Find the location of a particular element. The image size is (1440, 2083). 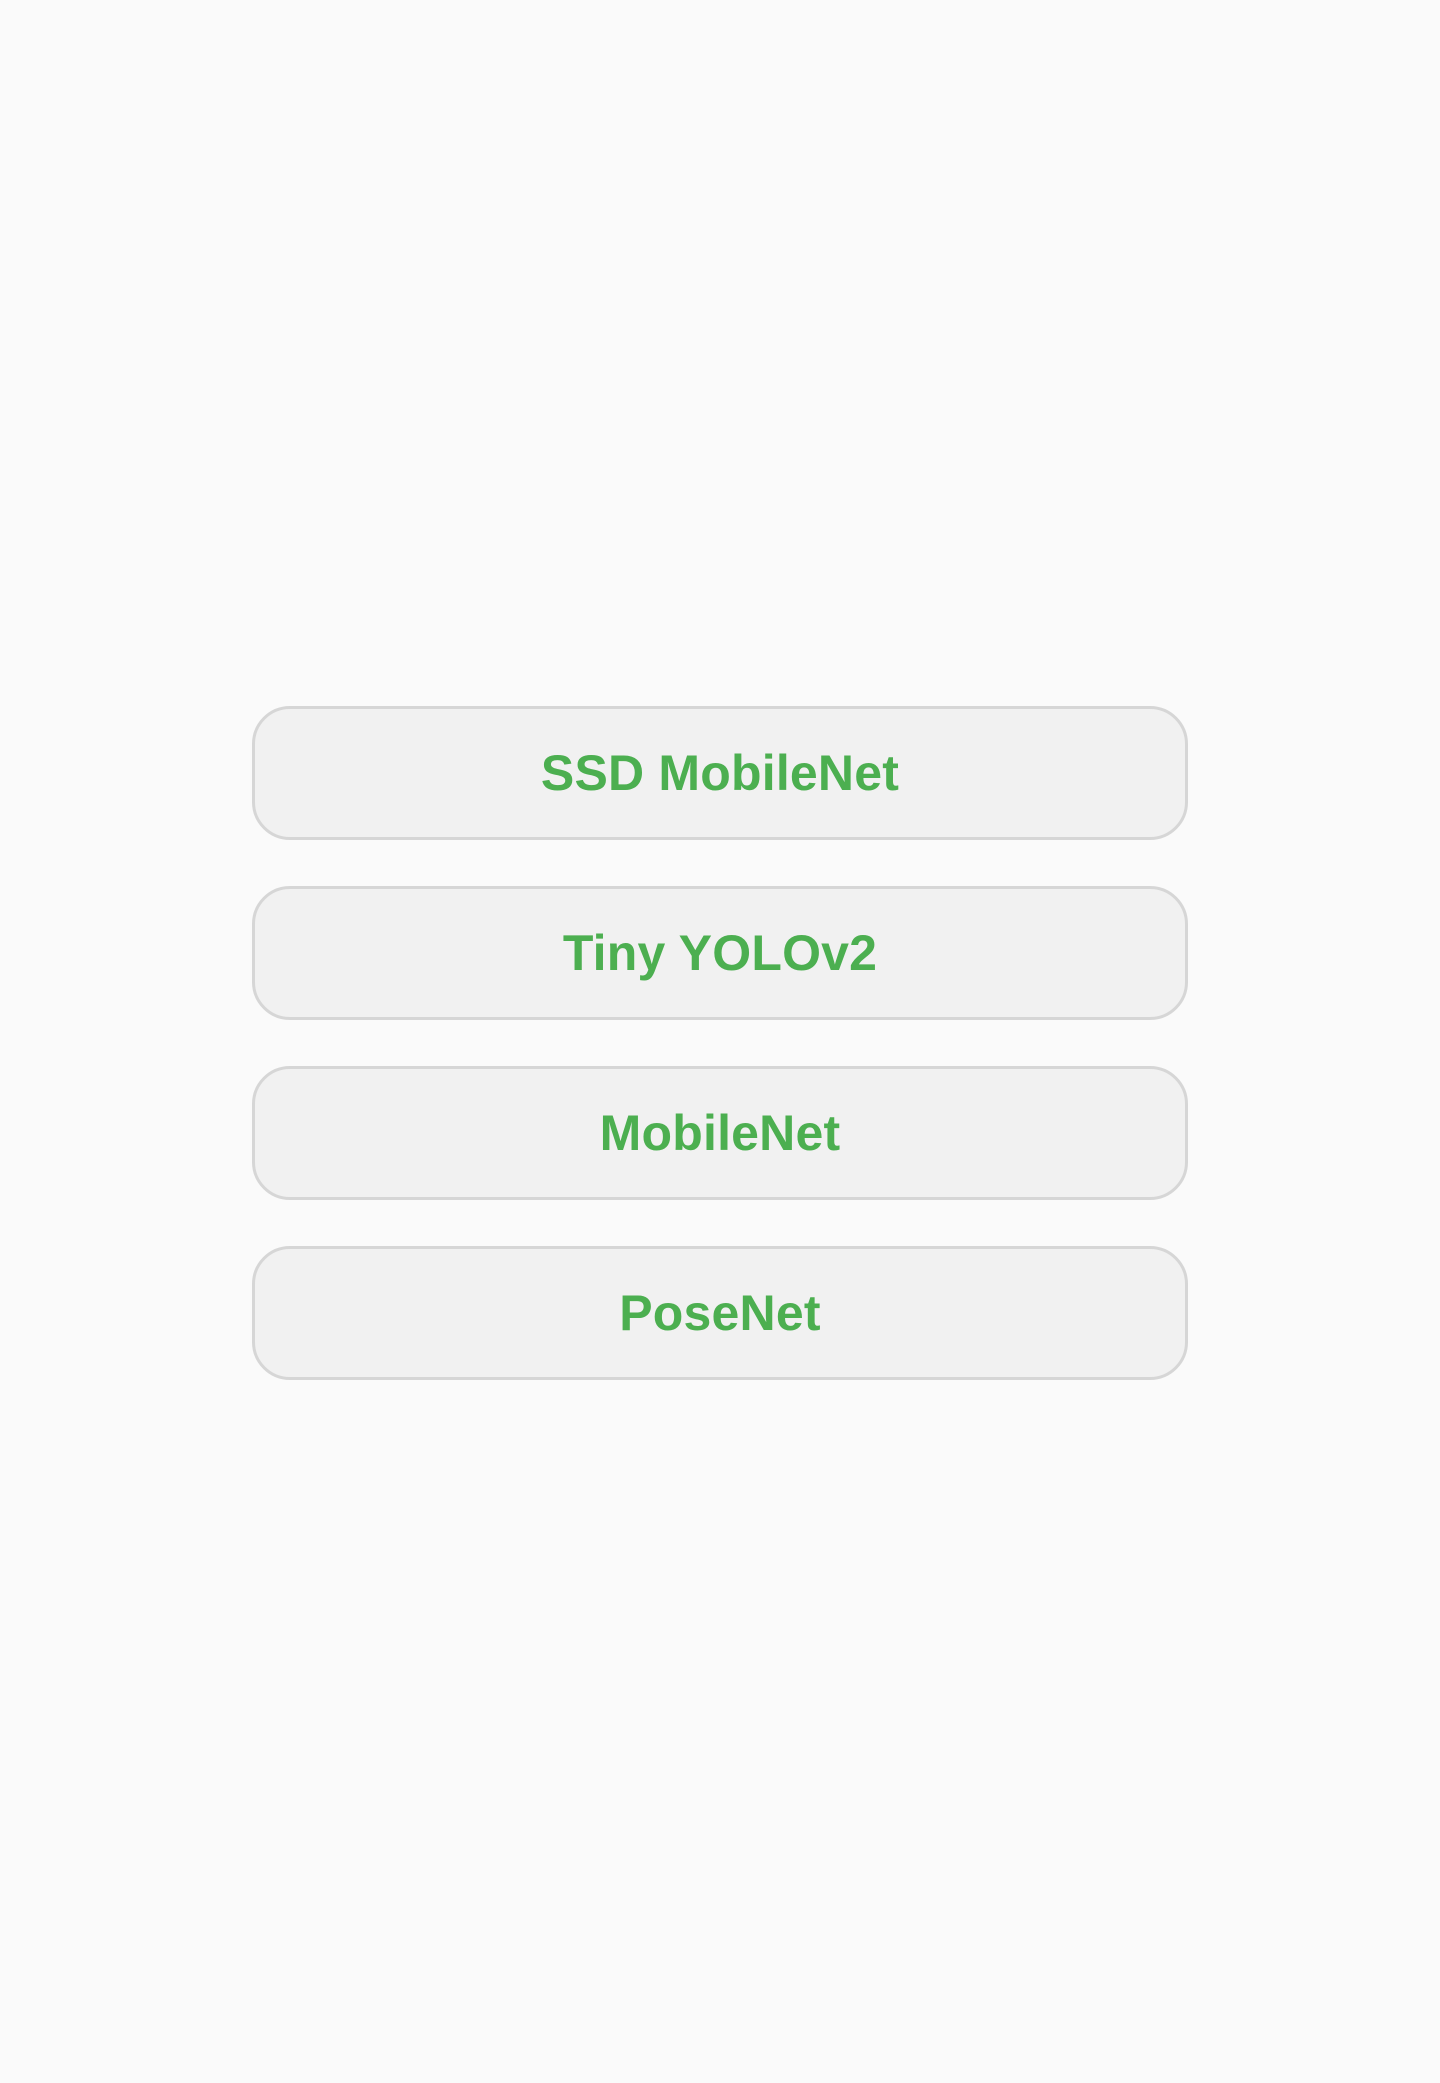

ssd-mobilenet-button: SSD MobileNet is located at coordinates (720, 773).